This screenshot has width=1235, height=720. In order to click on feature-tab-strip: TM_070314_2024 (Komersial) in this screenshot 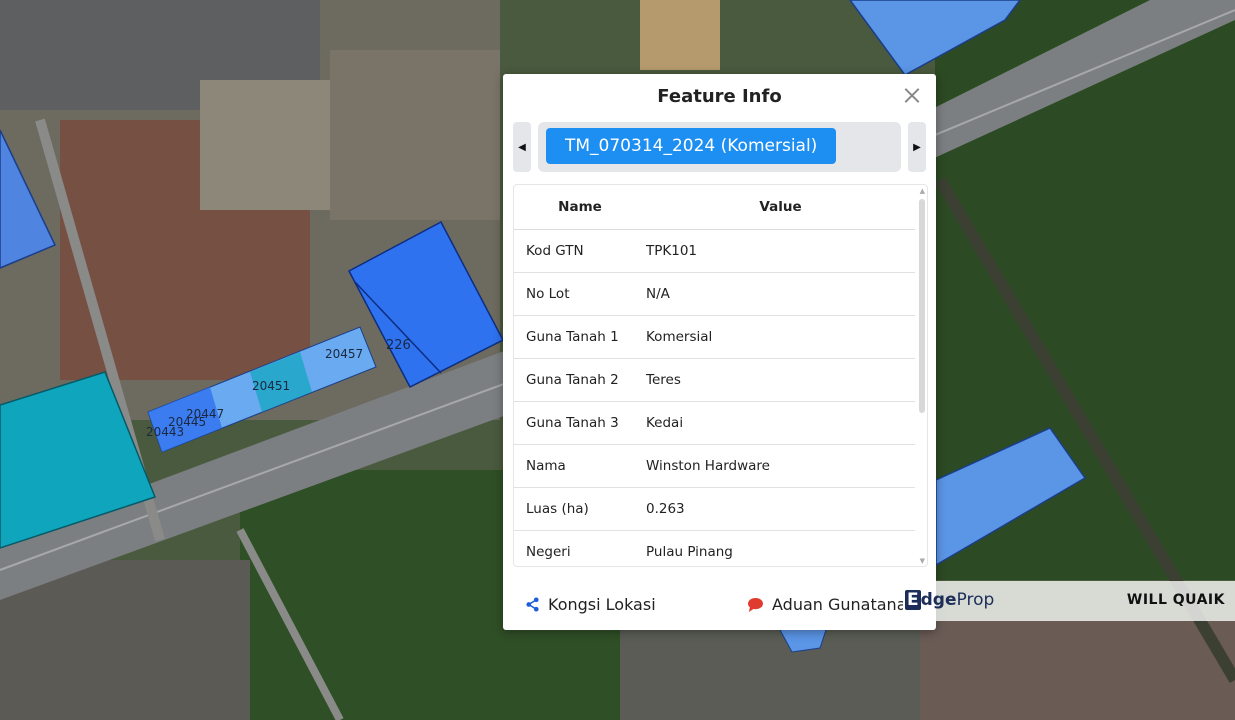, I will do `click(719, 147)`.